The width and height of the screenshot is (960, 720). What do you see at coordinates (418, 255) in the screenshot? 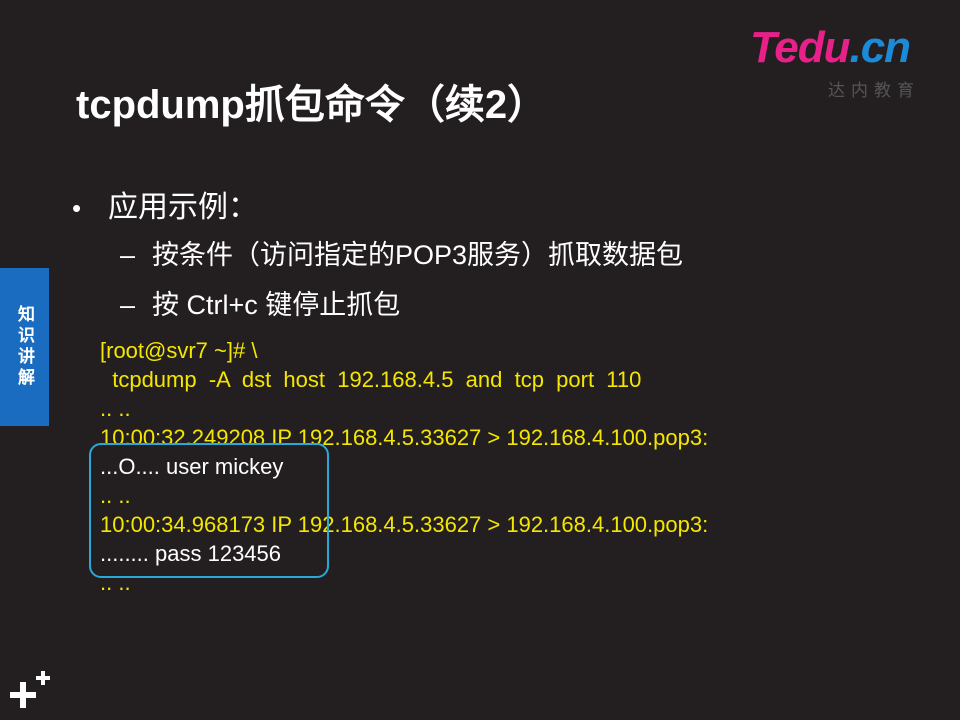
I see `sub-bullet-text: 按条件（访问指定的POP3服务）抓取数据包` at bounding box center [418, 255].